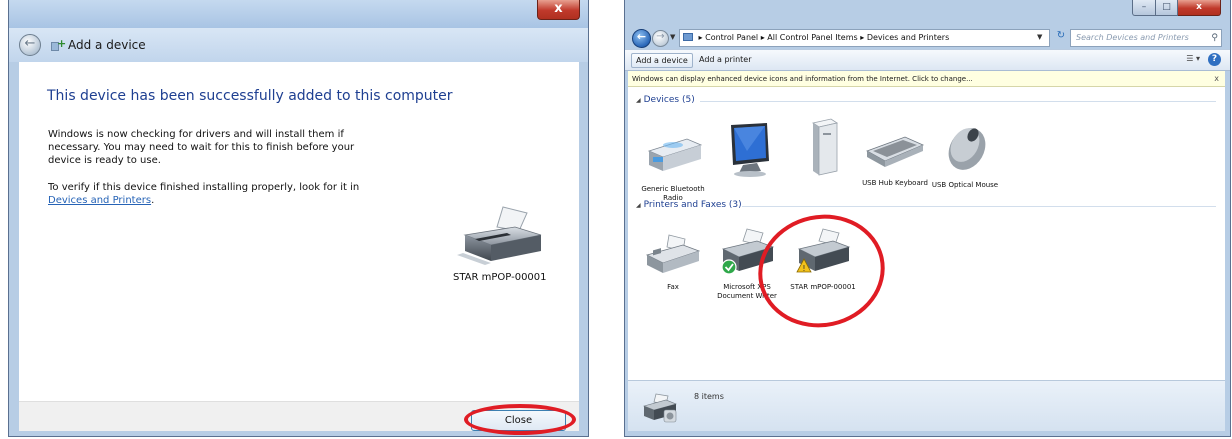 This screenshot has height=439, width=1232. What do you see at coordinates (908, 37) in the screenshot?
I see `breadcrumb-devices-printers: Devices and Printers` at bounding box center [908, 37].